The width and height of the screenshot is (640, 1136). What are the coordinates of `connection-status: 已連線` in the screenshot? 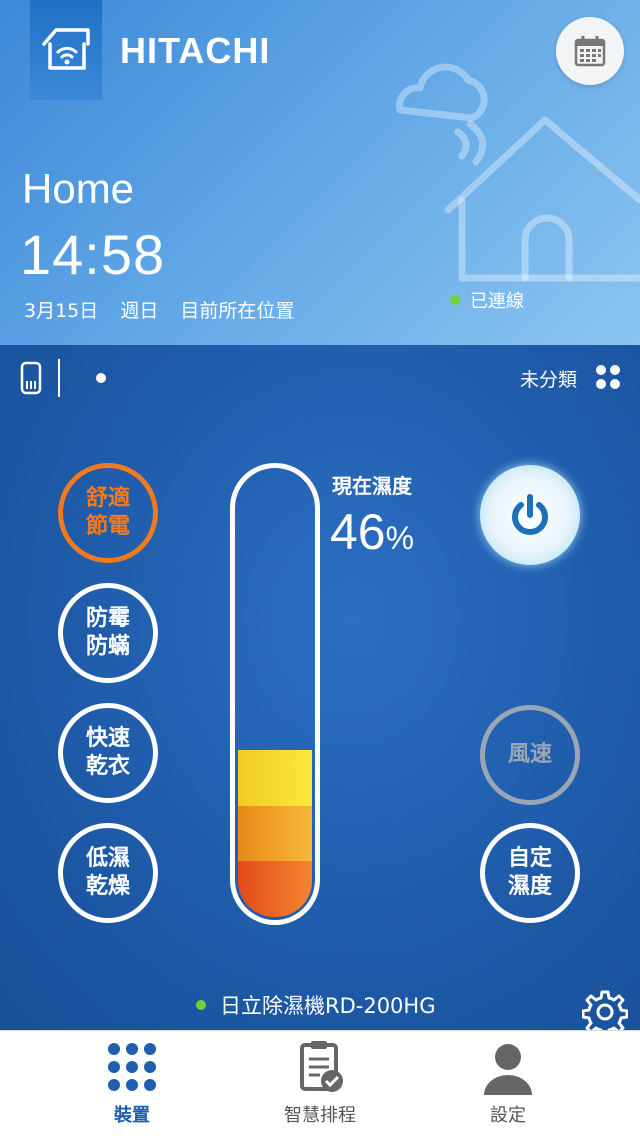 It's located at (487, 300).